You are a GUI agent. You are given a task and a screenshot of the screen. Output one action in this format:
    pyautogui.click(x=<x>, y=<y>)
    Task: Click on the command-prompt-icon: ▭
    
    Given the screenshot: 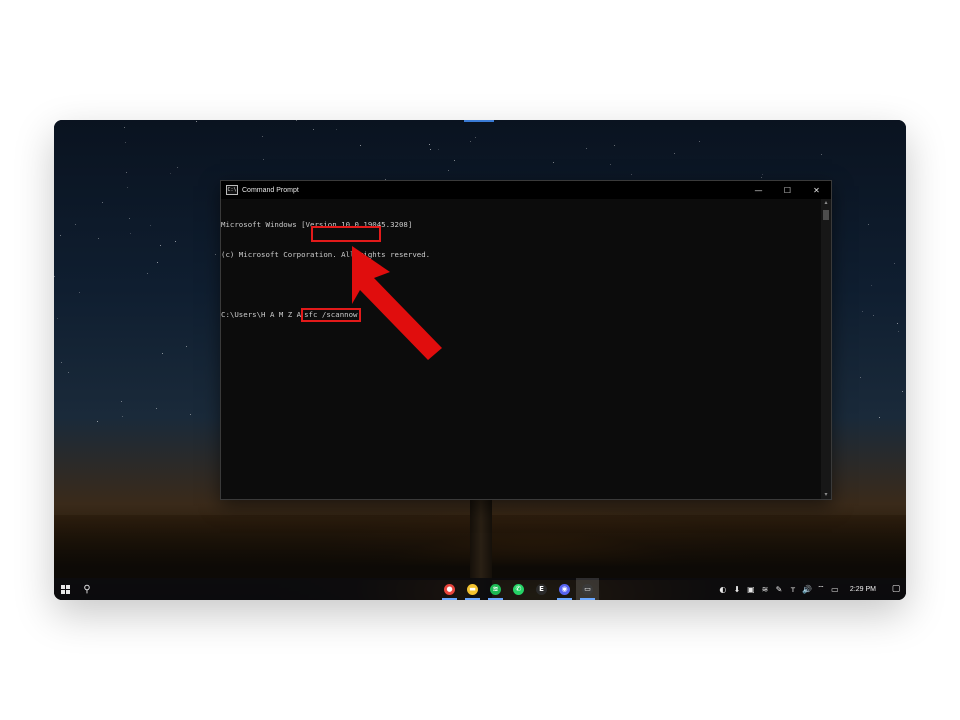 What is the action you would take?
    pyautogui.click(x=587, y=589)
    